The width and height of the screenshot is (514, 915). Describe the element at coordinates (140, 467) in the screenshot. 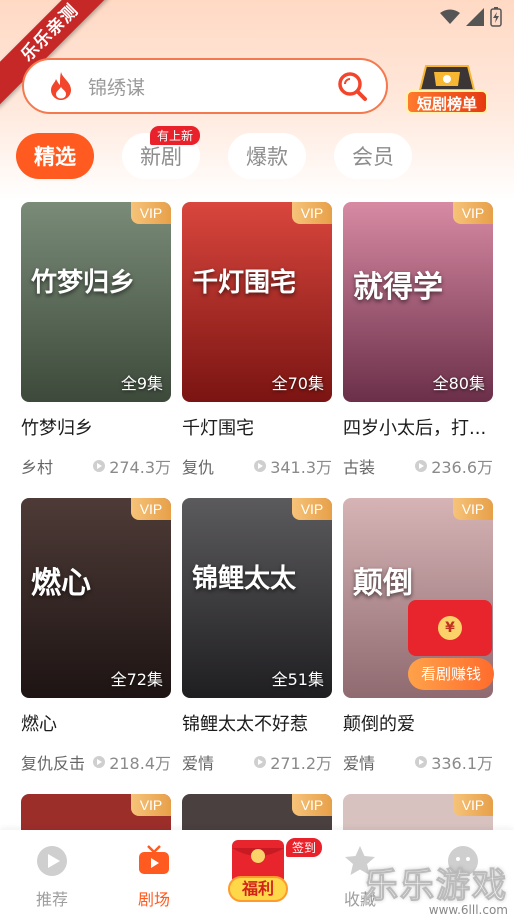

I see `view-count-value: 274.3万` at that location.